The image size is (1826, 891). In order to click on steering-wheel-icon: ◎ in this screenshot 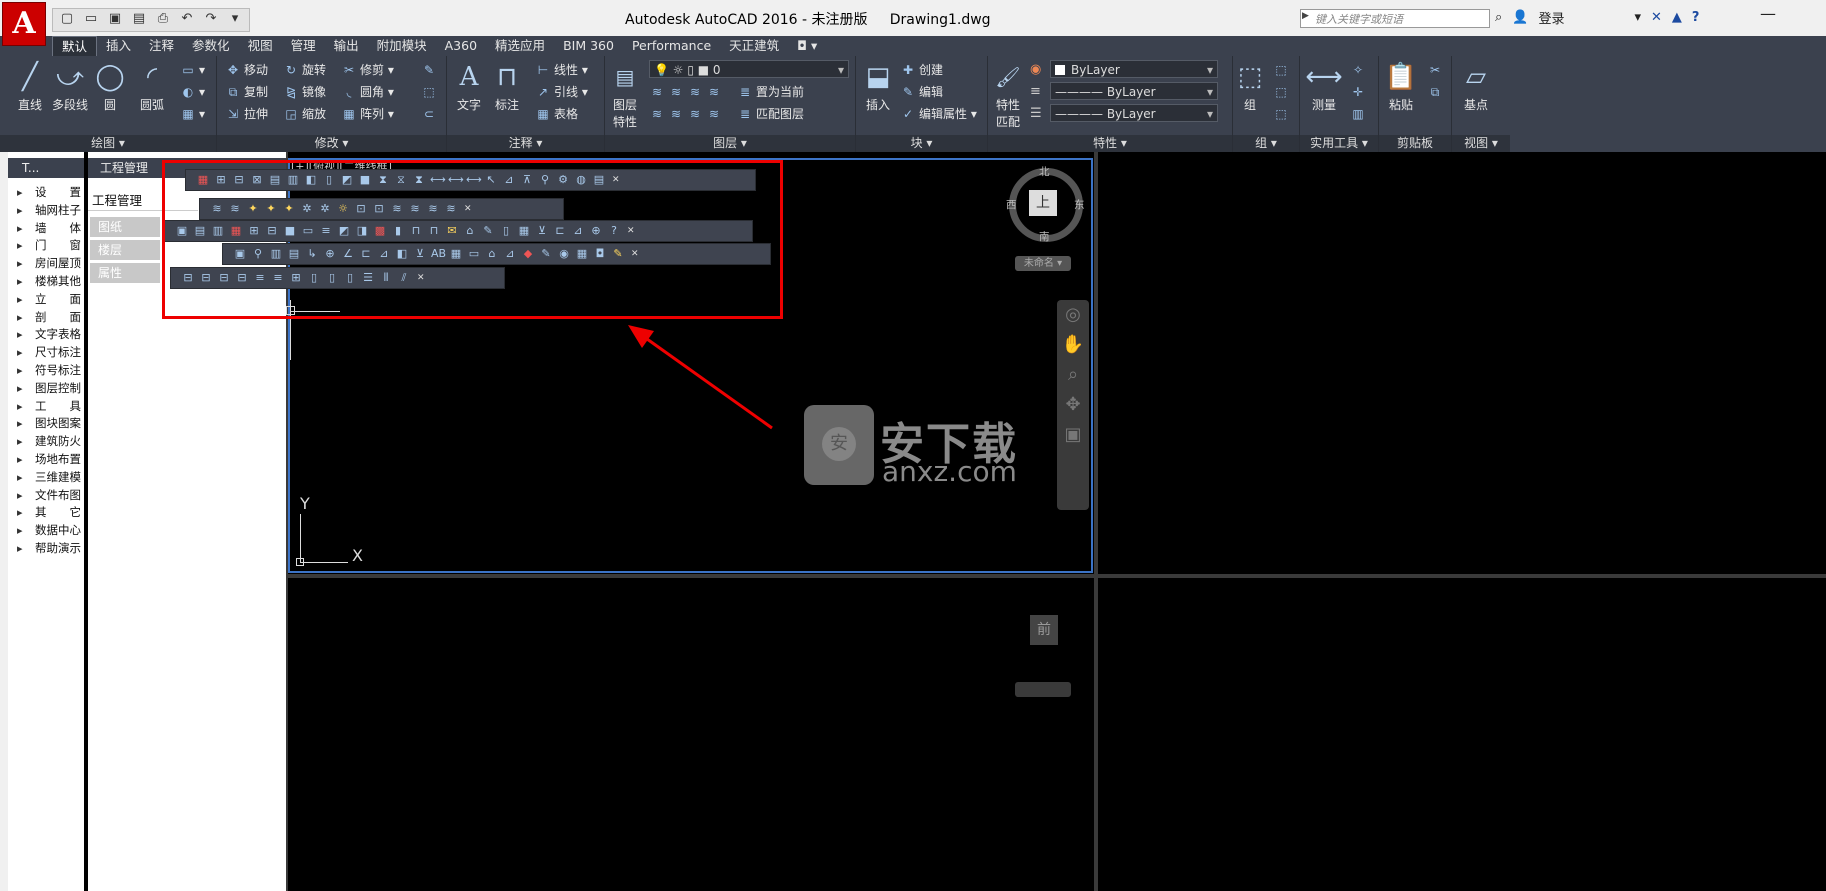, I will do `click(1073, 315)`.